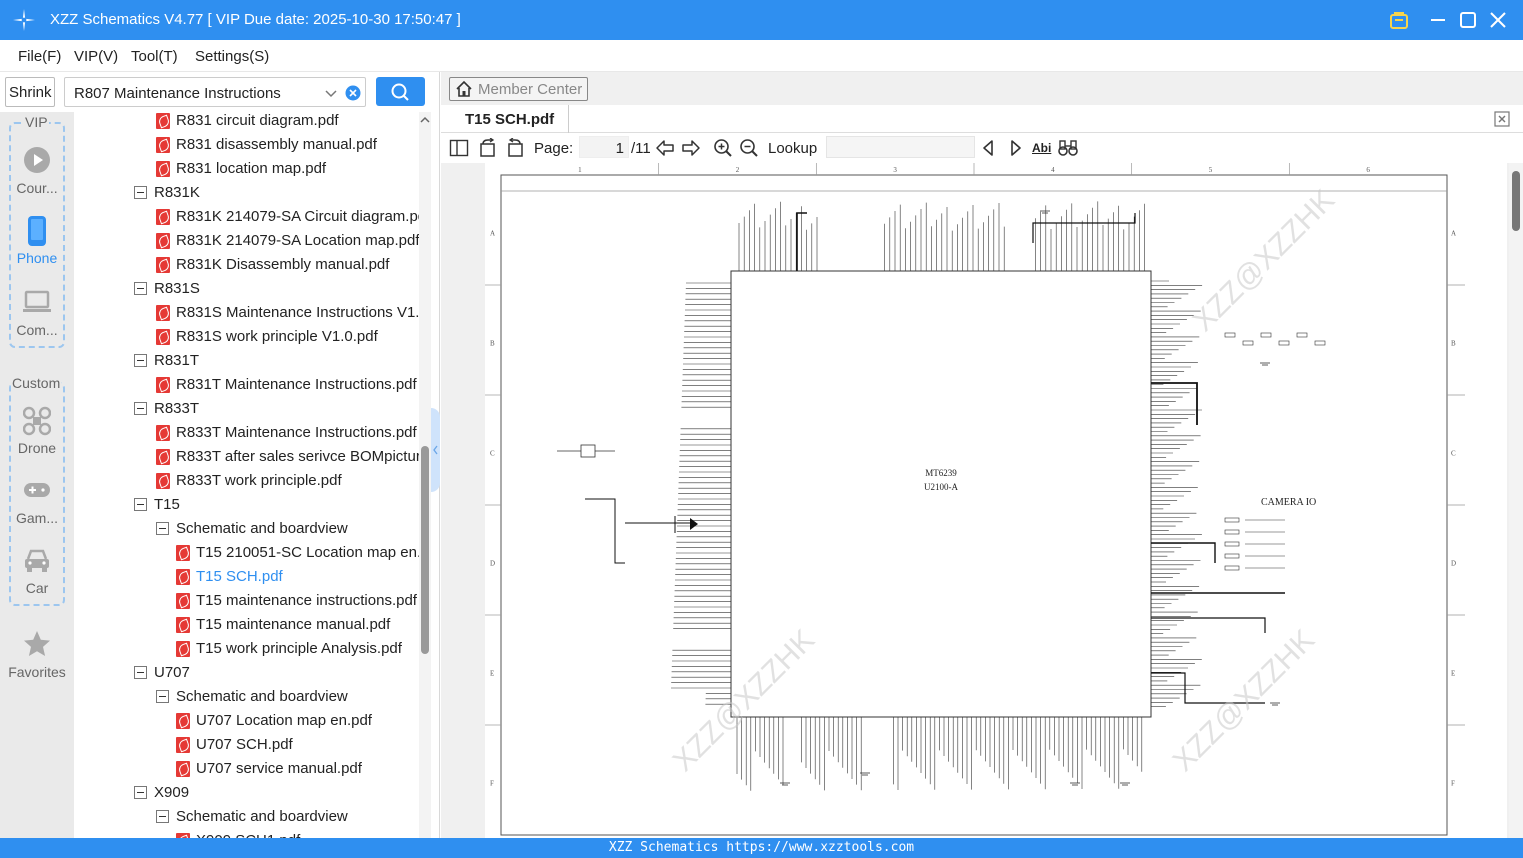 The image size is (1523, 858). What do you see at coordinates (30, 92) in the screenshot?
I see `shrink-button: Shrink` at bounding box center [30, 92].